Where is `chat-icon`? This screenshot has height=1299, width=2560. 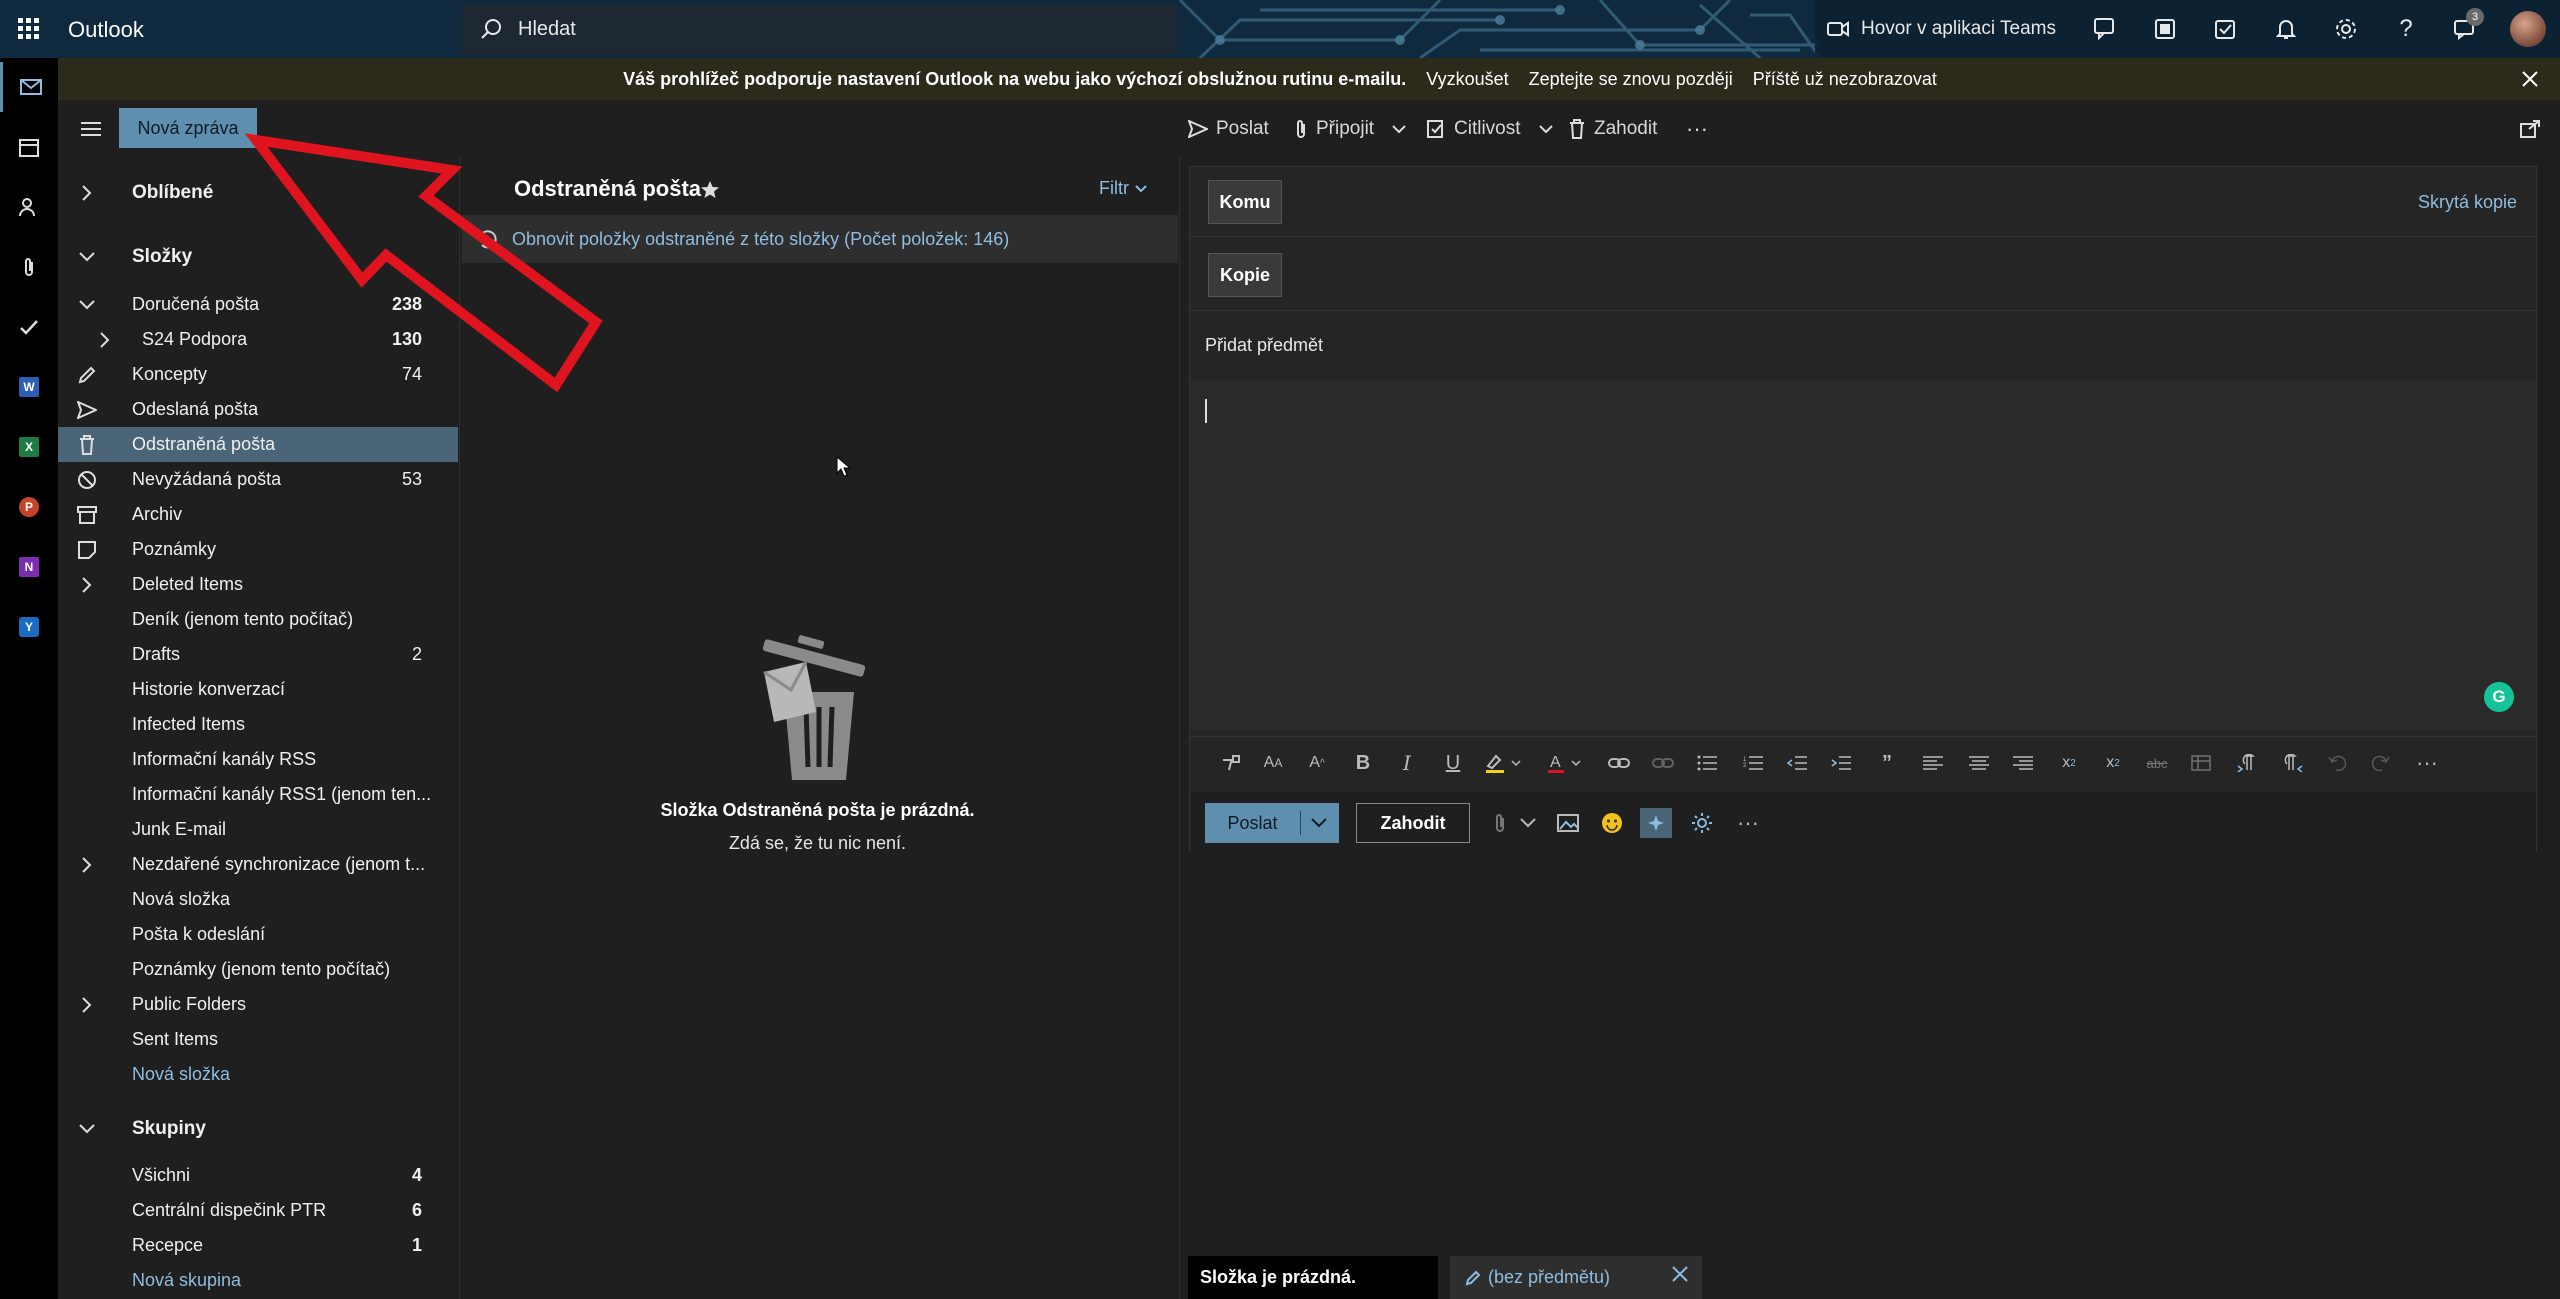
chat-icon is located at coordinates (2106, 29).